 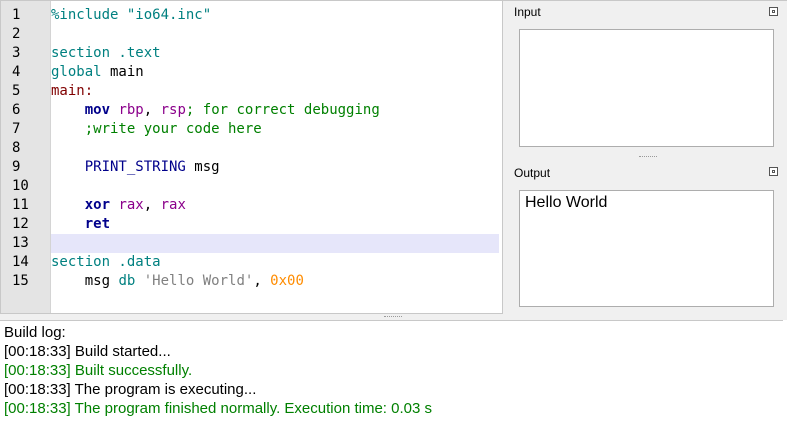 I want to click on code-line: msg db 'Hello World', 0x00, so click(x=275, y=281).